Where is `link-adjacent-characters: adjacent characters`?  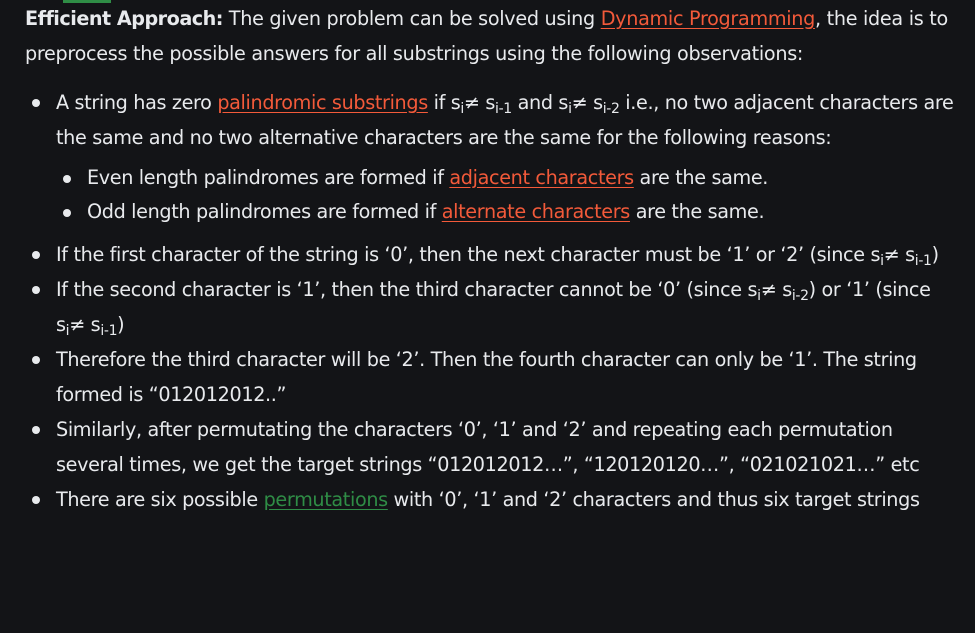 link-adjacent-characters: adjacent characters is located at coordinates (541, 177).